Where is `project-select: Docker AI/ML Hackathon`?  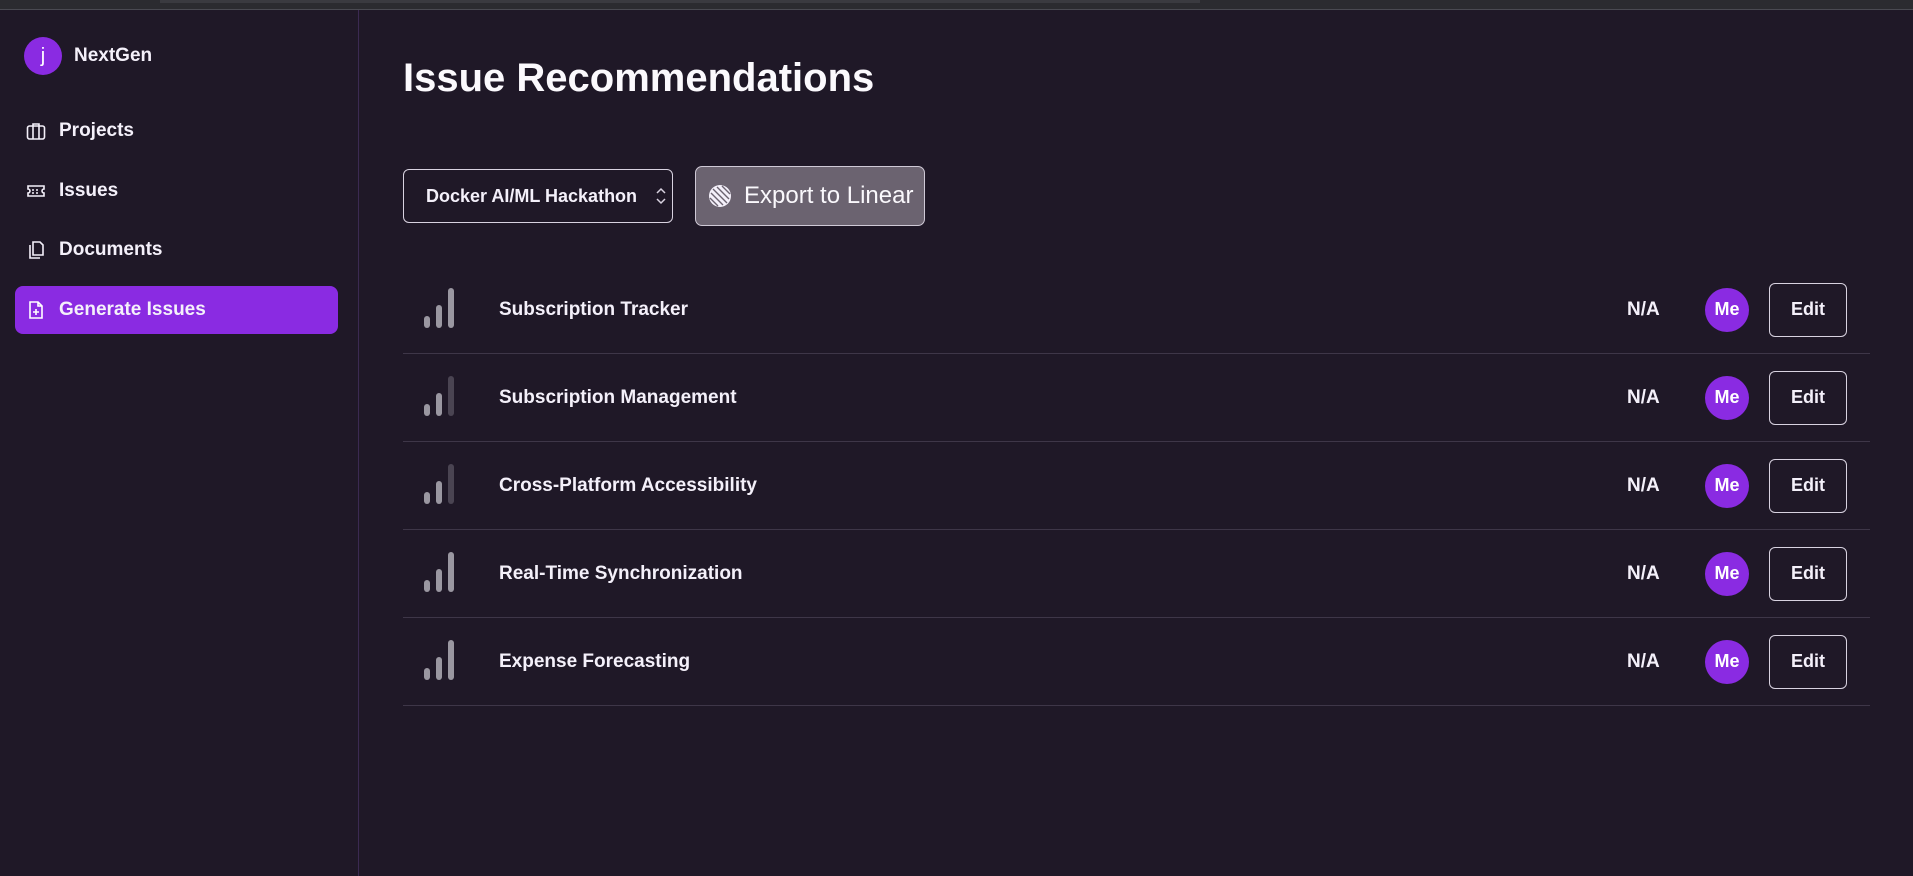
project-select: Docker AI/ML Hackathon is located at coordinates (538, 196).